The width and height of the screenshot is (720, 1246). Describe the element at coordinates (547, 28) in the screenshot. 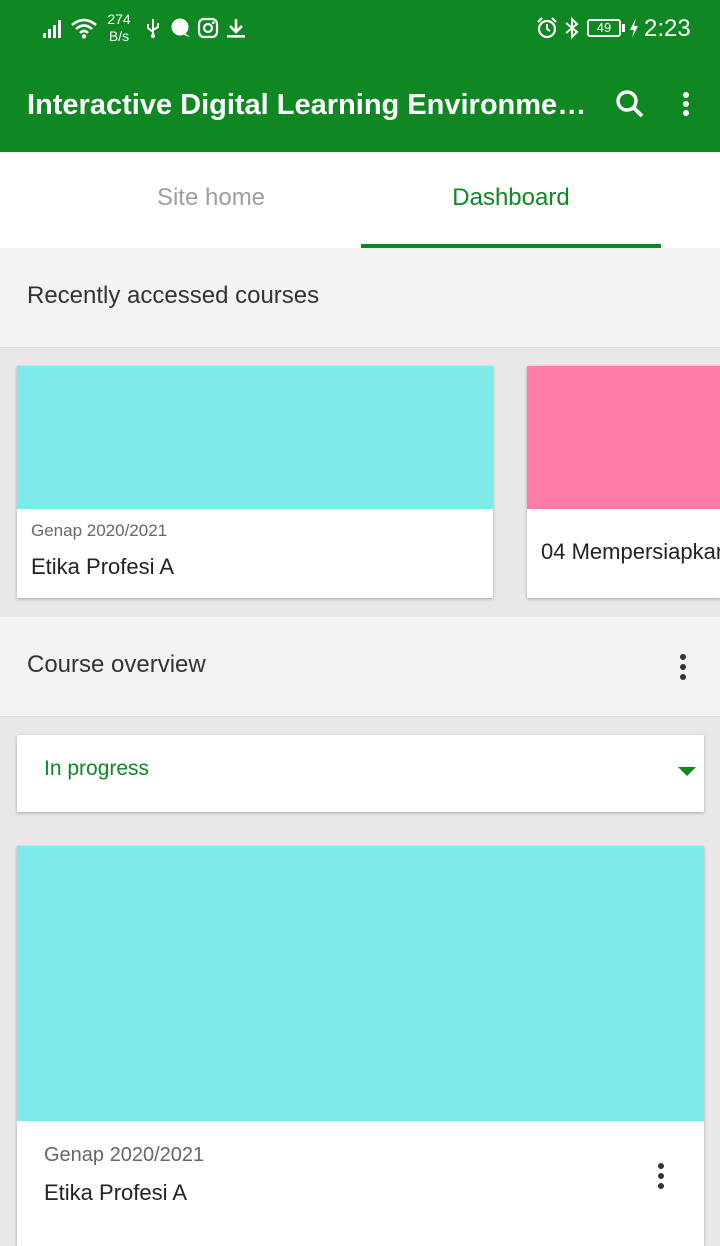

I see `alarm-icon` at that location.